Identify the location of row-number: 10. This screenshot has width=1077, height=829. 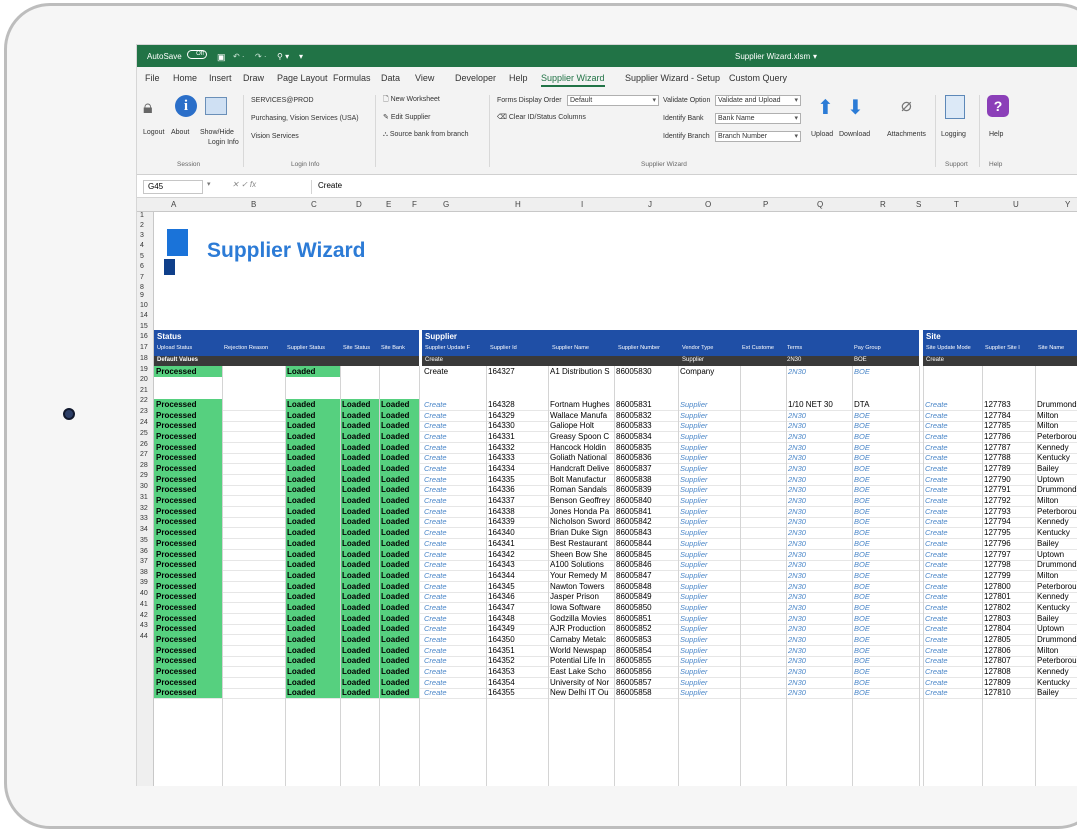
(144, 305).